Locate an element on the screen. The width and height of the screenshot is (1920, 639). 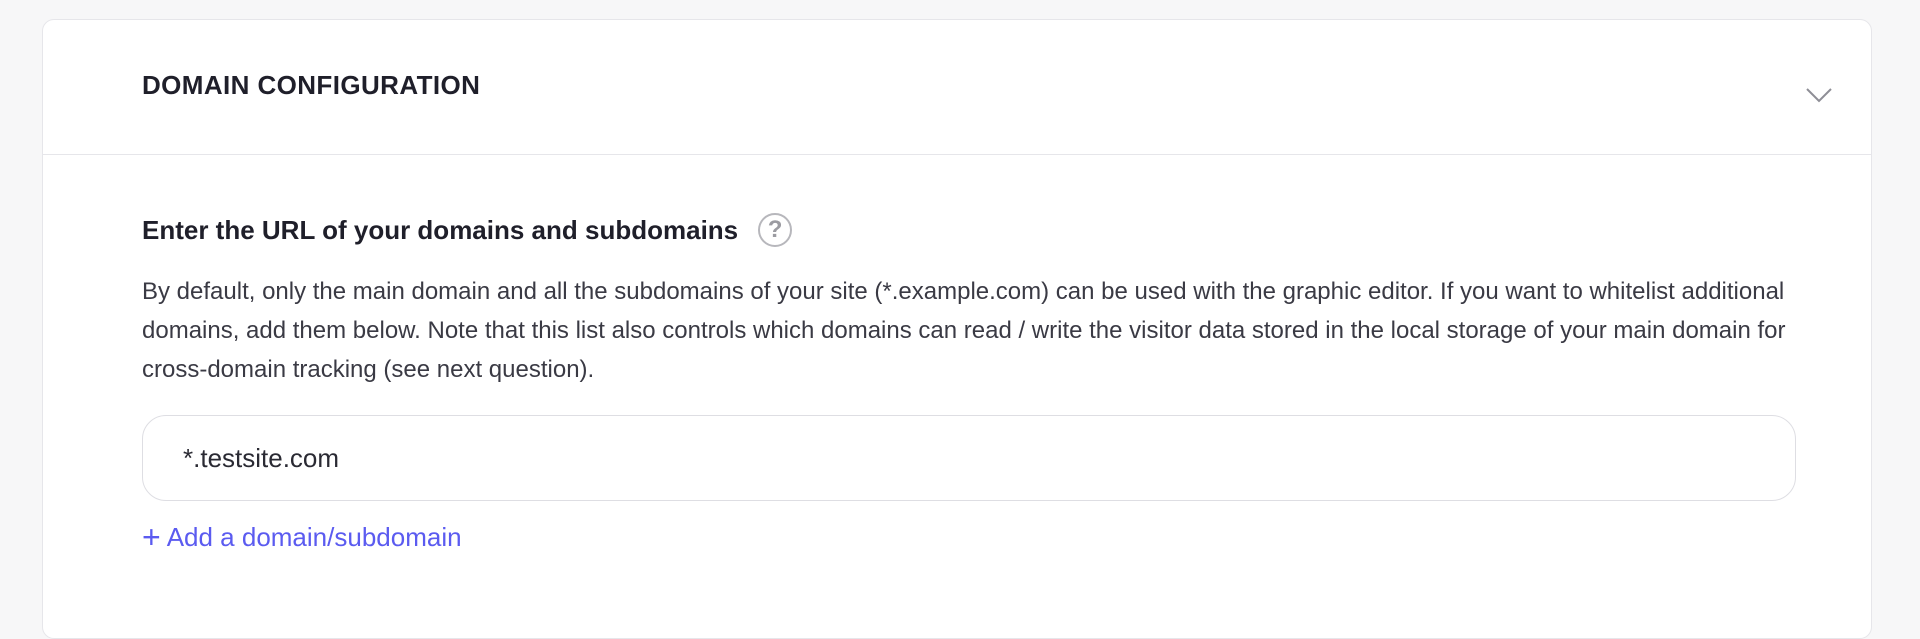
add-domain-label: Add a domain/subdomain is located at coordinates (314, 536).